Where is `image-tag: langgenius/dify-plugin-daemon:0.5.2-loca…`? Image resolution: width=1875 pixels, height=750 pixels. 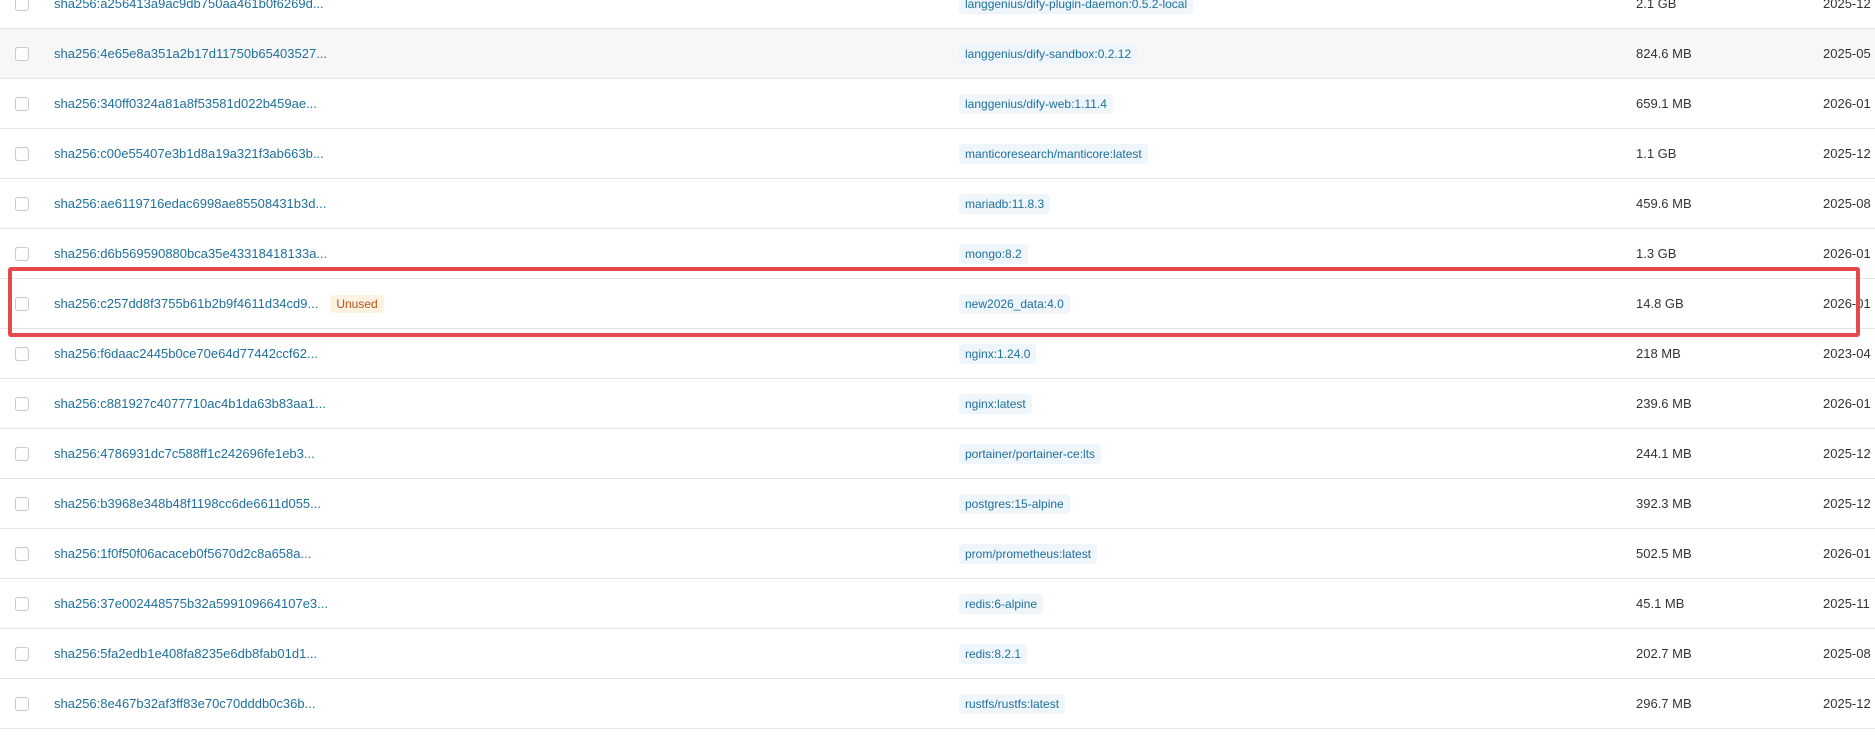 image-tag: langgenius/dify-plugin-daemon:0.5.2-loca… is located at coordinates (1076, 7).